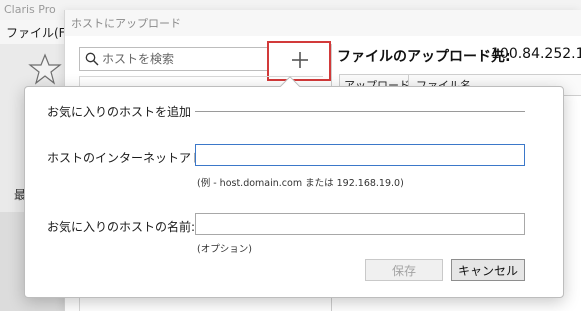 The image size is (581, 311). What do you see at coordinates (300, 183) in the screenshot?
I see `host-address-hint: (例 - host.domain.com または 192.168.19.0)` at bounding box center [300, 183].